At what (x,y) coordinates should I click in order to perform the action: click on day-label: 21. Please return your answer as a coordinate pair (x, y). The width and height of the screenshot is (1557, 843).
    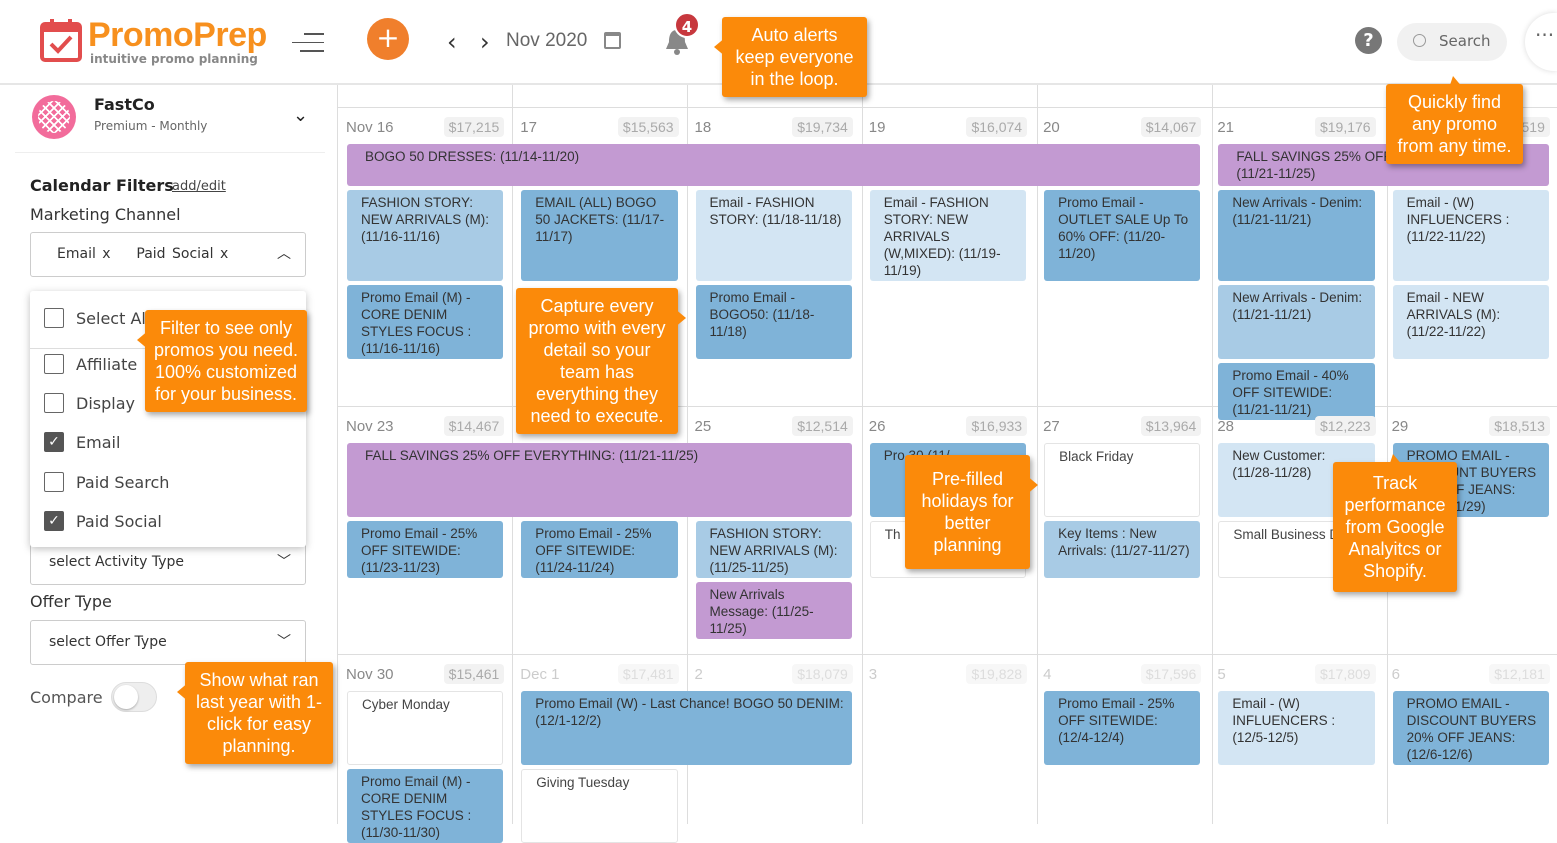
    Looking at the image, I should click on (1226, 127).